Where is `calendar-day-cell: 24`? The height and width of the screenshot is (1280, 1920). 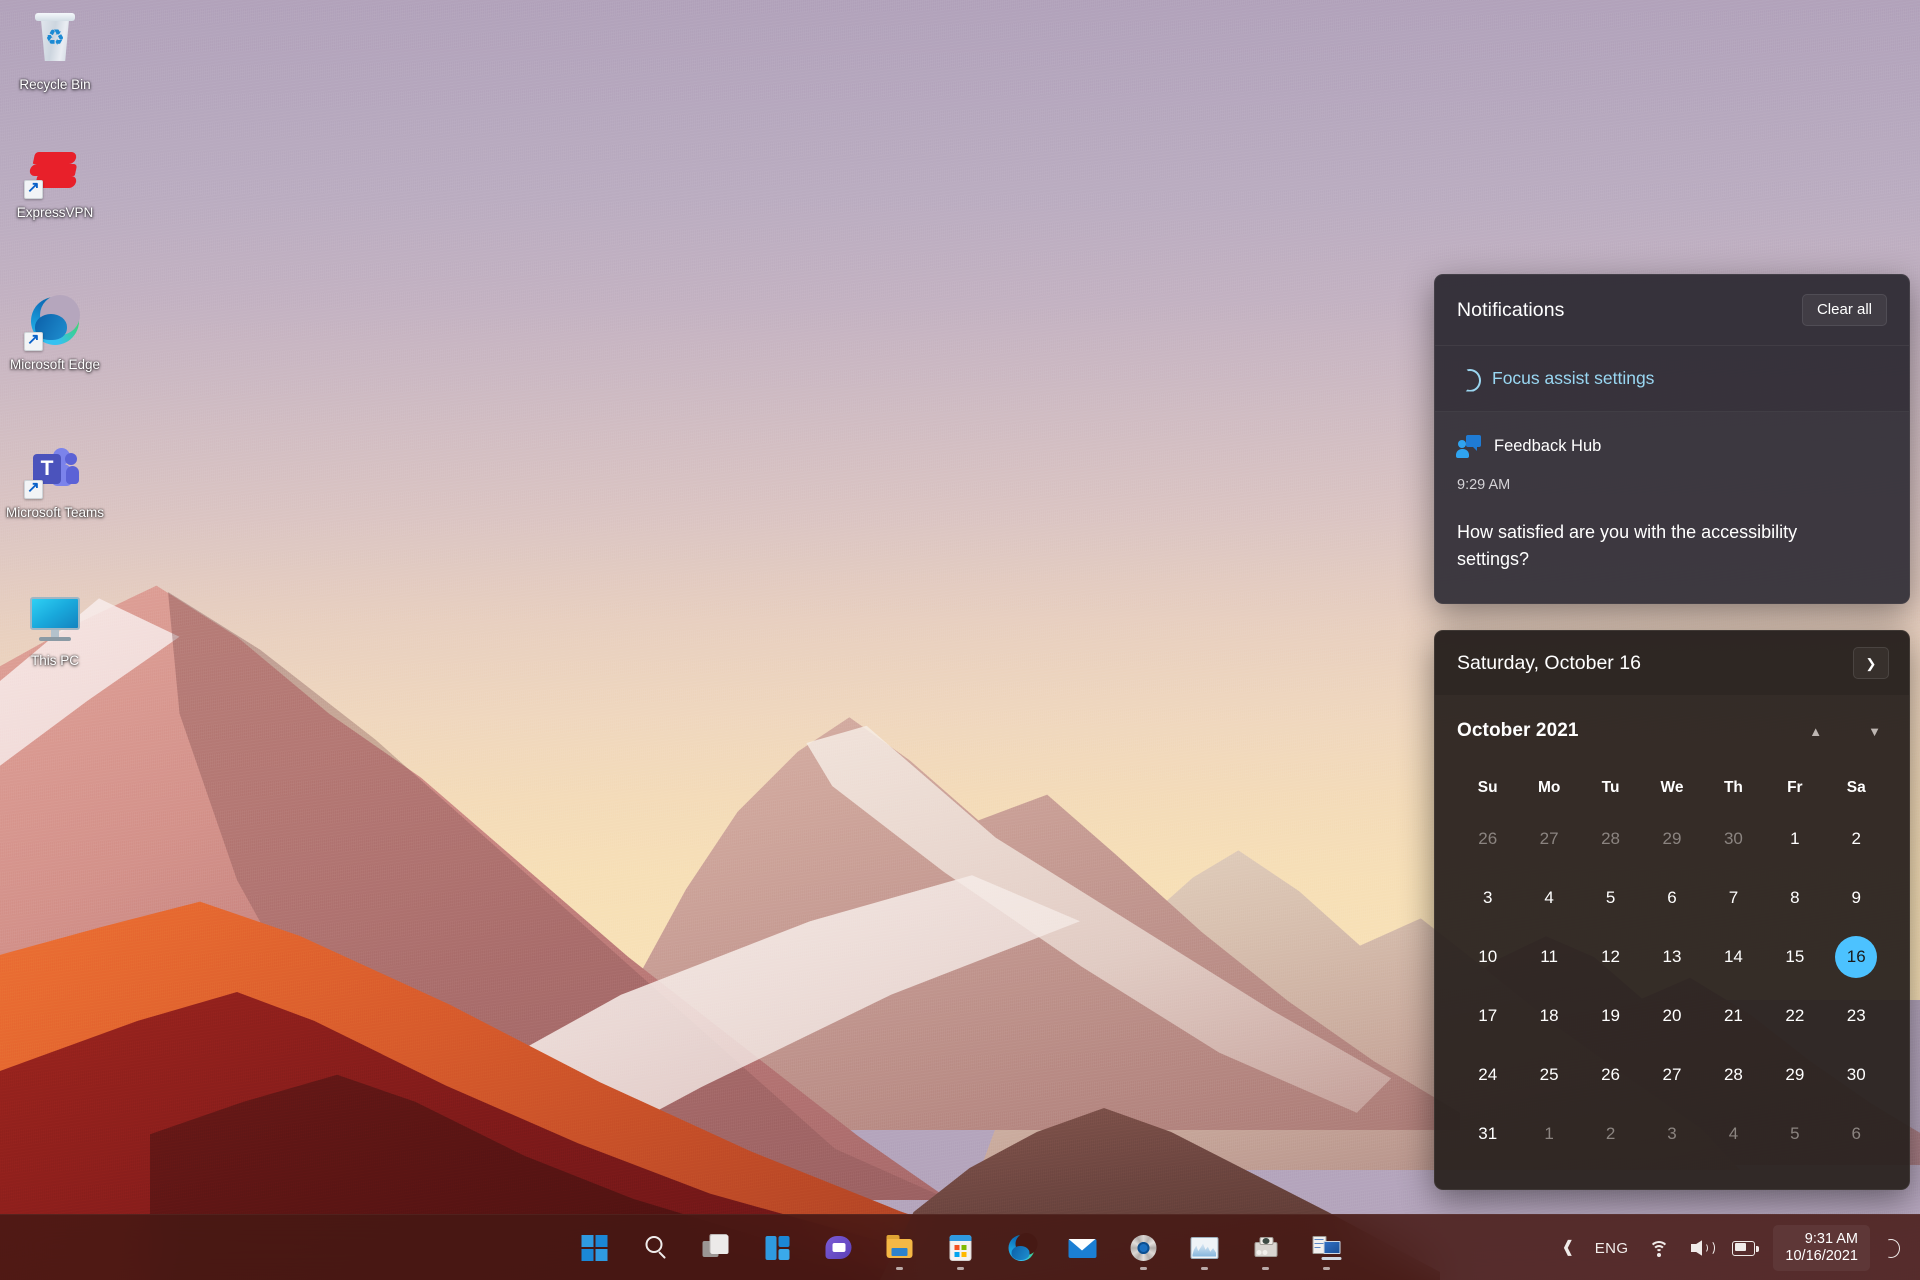
calendar-day-cell: 24 is located at coordinates (1487, 1074).